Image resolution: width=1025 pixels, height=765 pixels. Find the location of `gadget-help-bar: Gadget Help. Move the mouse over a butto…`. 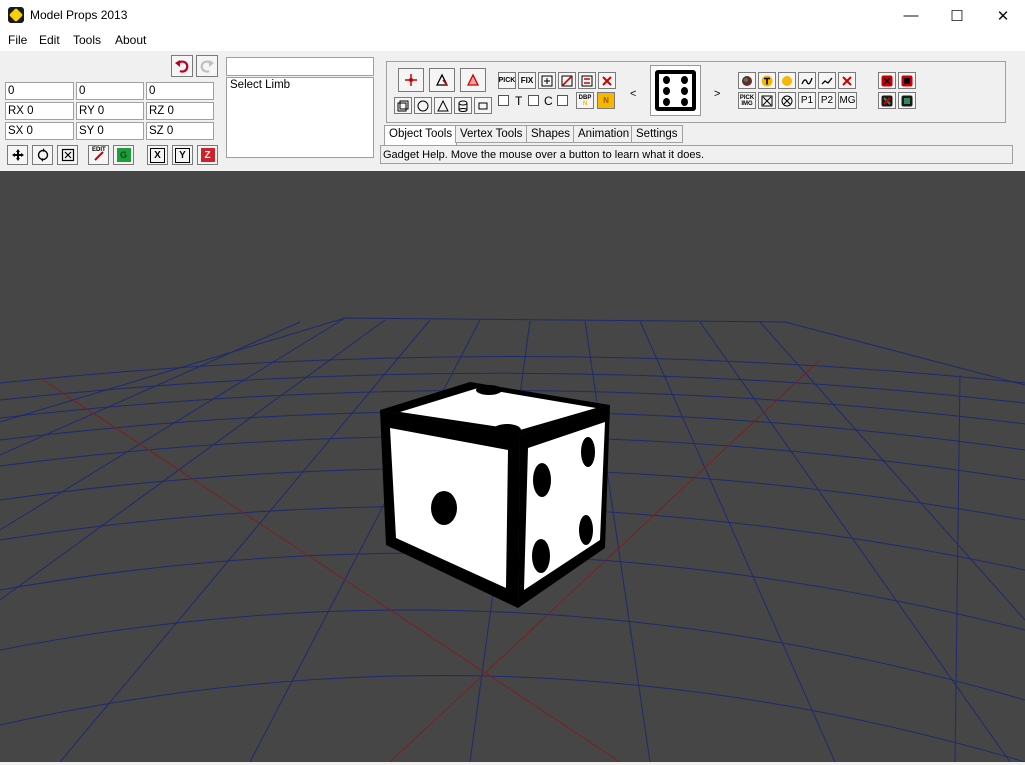

gadget-help-bar: Gadget Help. Move the mouse over a butto… is located at coordinates (696, 154).